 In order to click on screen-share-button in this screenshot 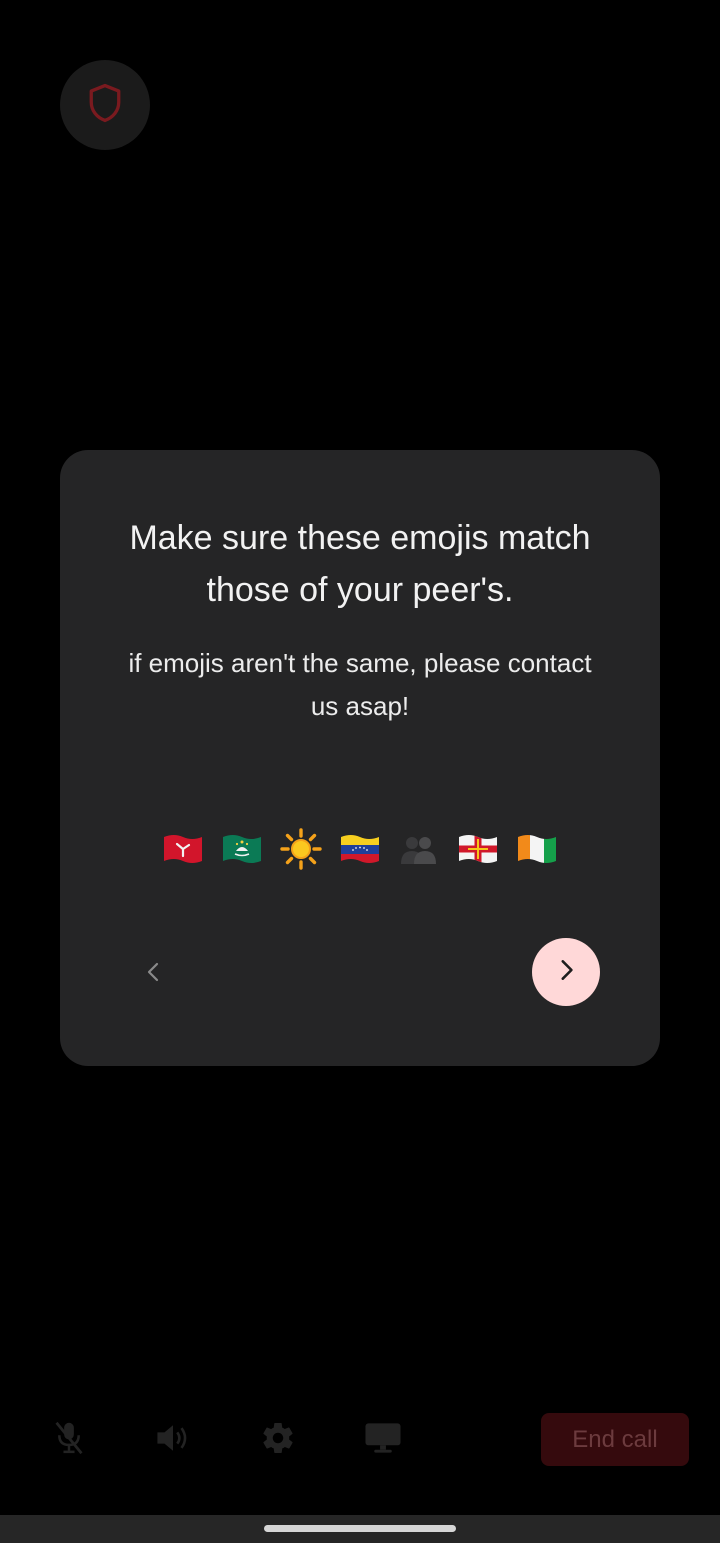, I will do `click(383, 1440)`.